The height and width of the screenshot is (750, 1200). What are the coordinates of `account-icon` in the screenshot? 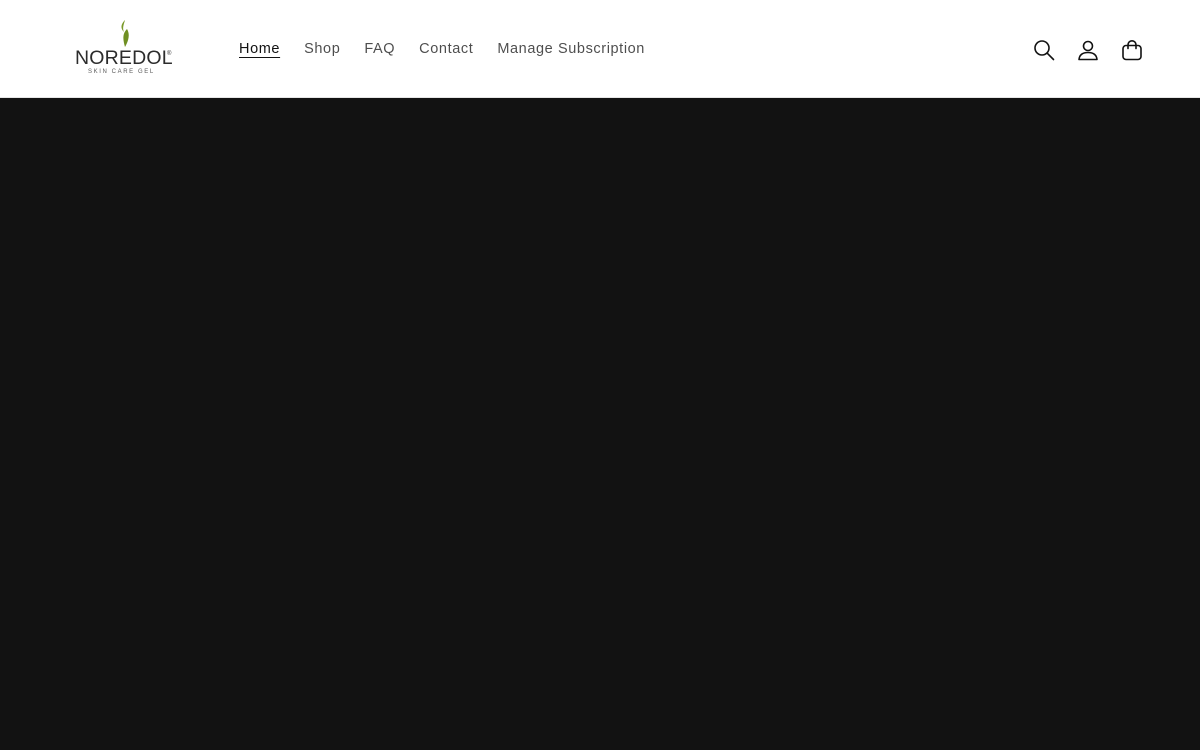 It's located at (1088, 50).